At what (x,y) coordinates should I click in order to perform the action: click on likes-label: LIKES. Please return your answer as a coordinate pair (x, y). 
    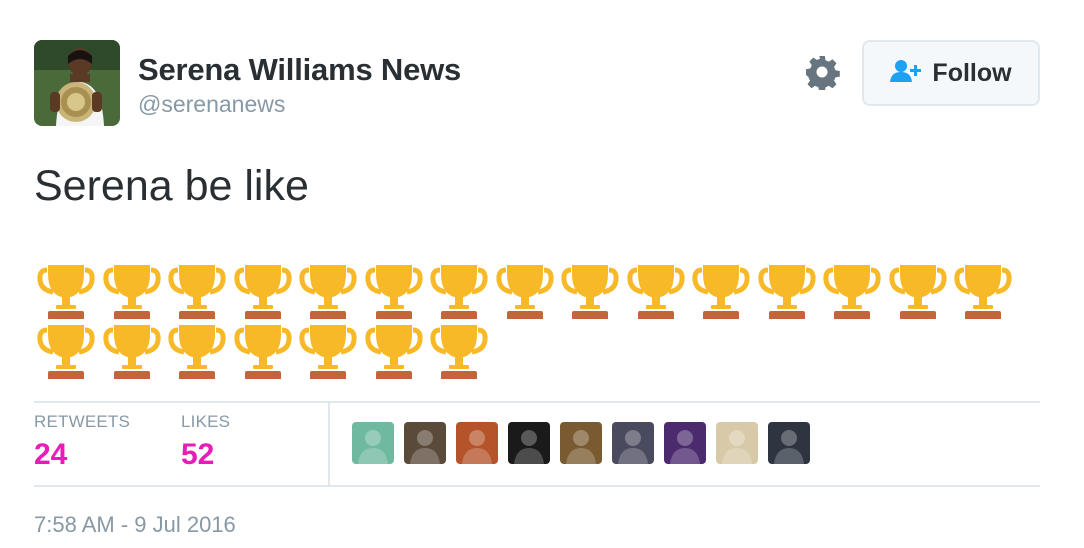
    Looking at the image, I should click on (206, 421).